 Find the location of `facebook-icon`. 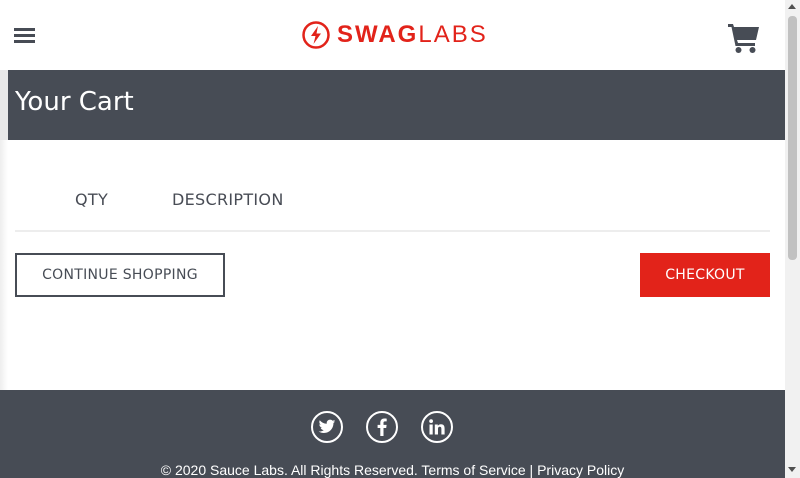

facebook-icon is located at coordinates (382, 427).